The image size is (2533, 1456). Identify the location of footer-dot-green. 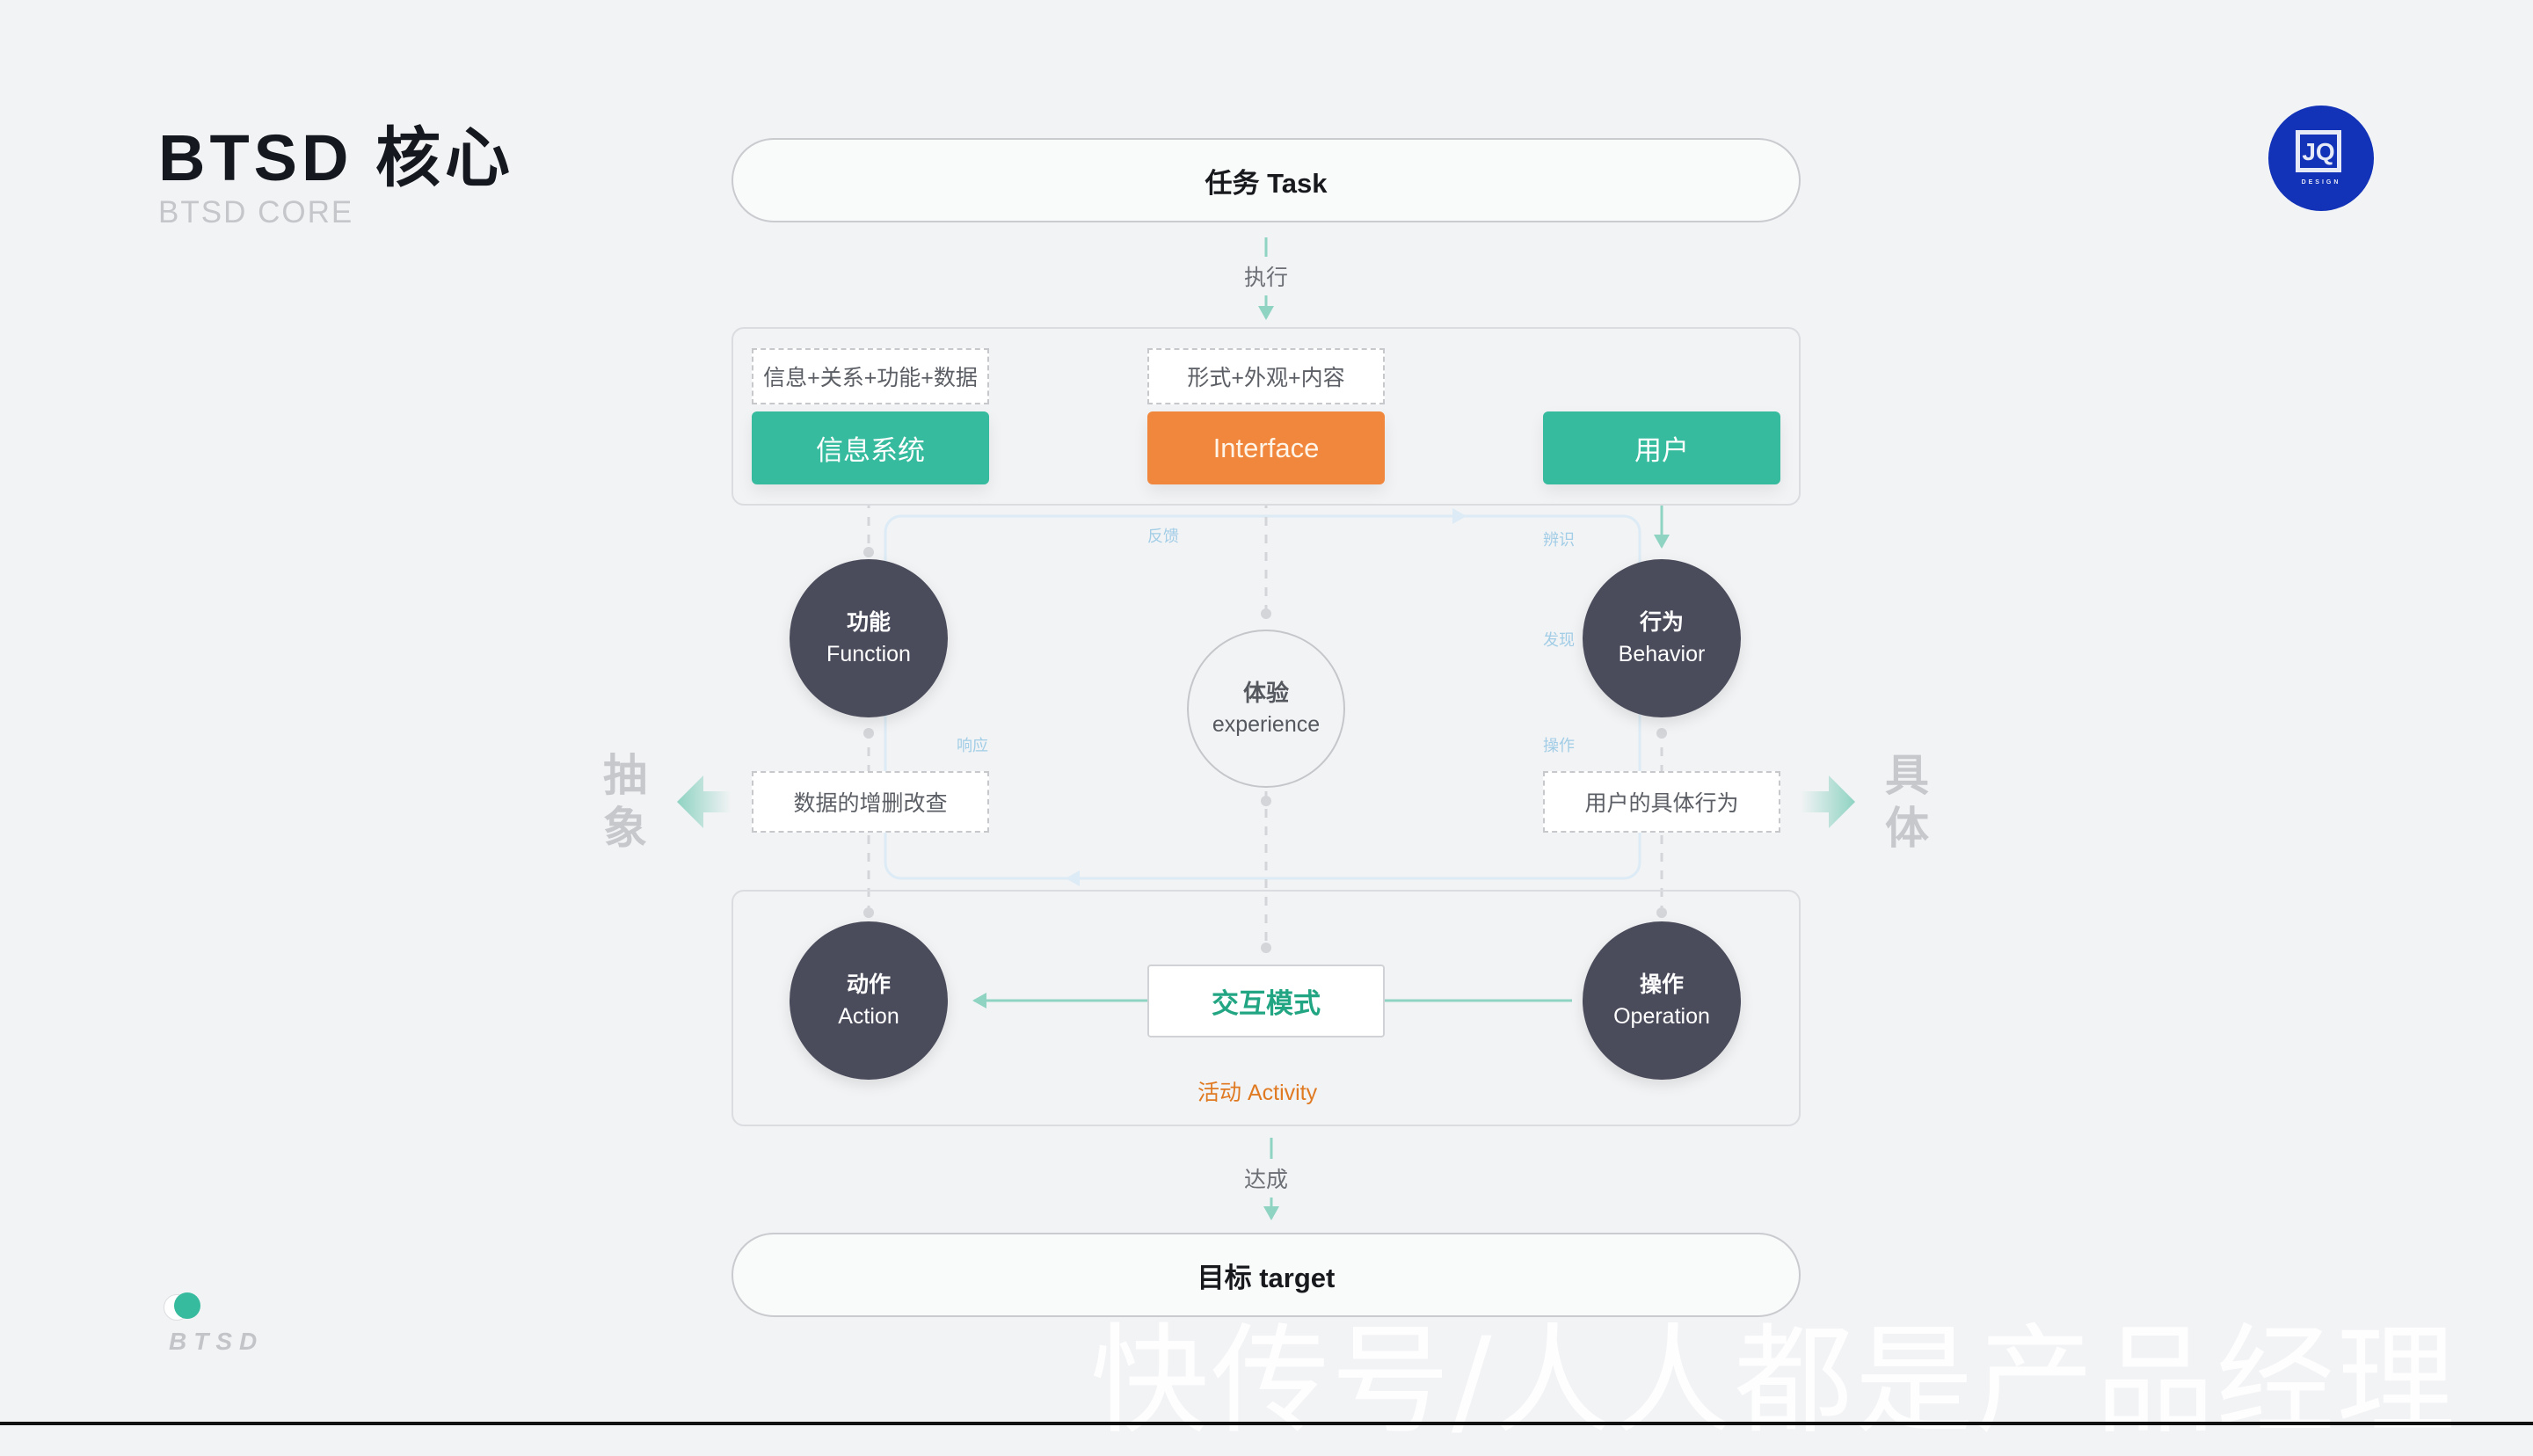
(187, 1305).